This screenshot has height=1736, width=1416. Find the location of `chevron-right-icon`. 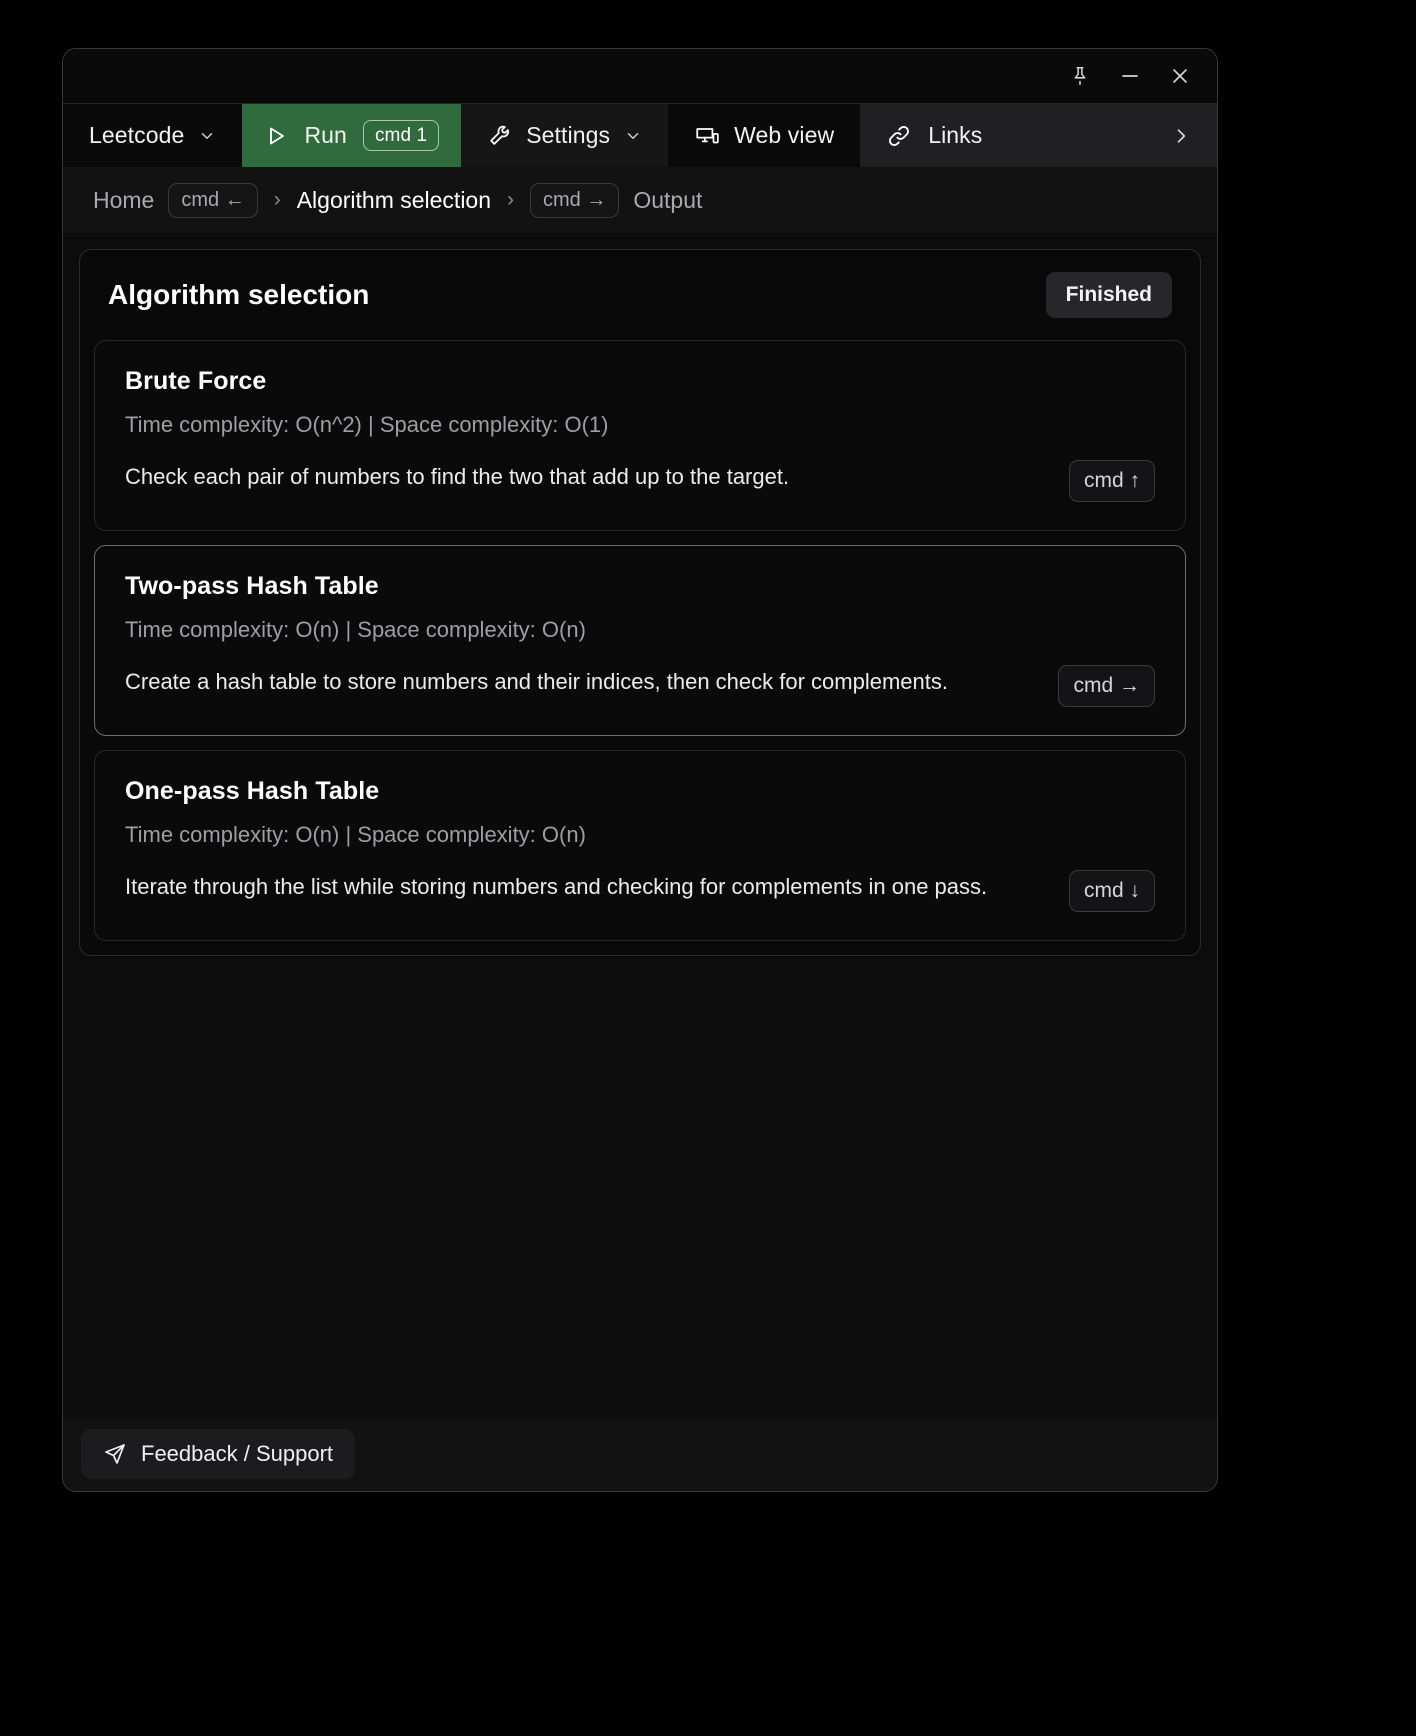

chevron-right-icon is located at coordinates (1181, 136).